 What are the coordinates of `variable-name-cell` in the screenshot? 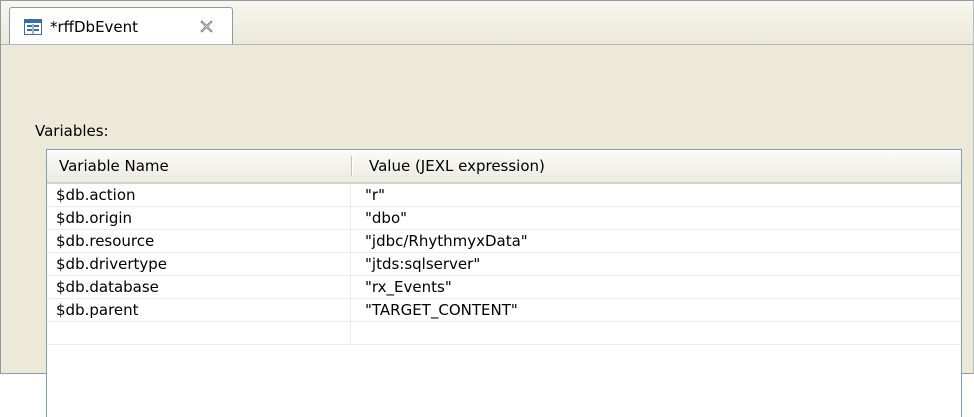 It's located at (199, 333).